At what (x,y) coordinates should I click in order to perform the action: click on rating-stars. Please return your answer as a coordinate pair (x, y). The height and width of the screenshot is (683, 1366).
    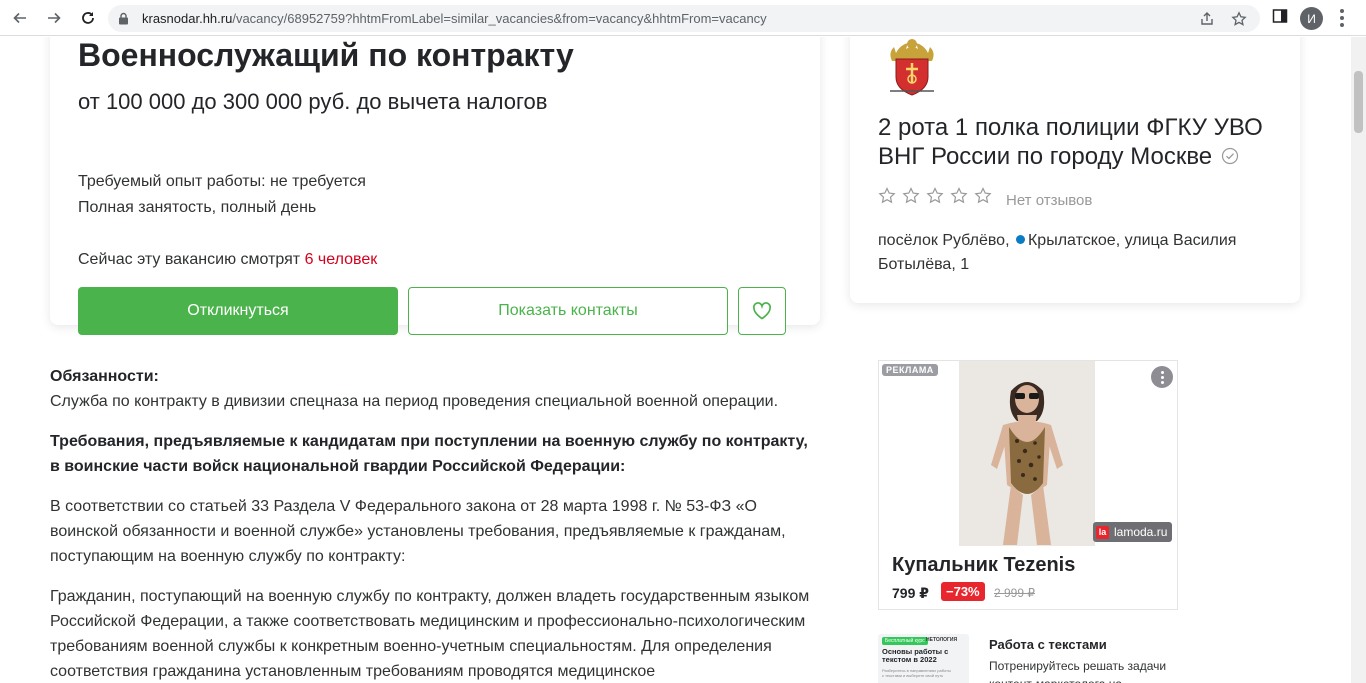
    Looking at the image, I should click on (935, 196).